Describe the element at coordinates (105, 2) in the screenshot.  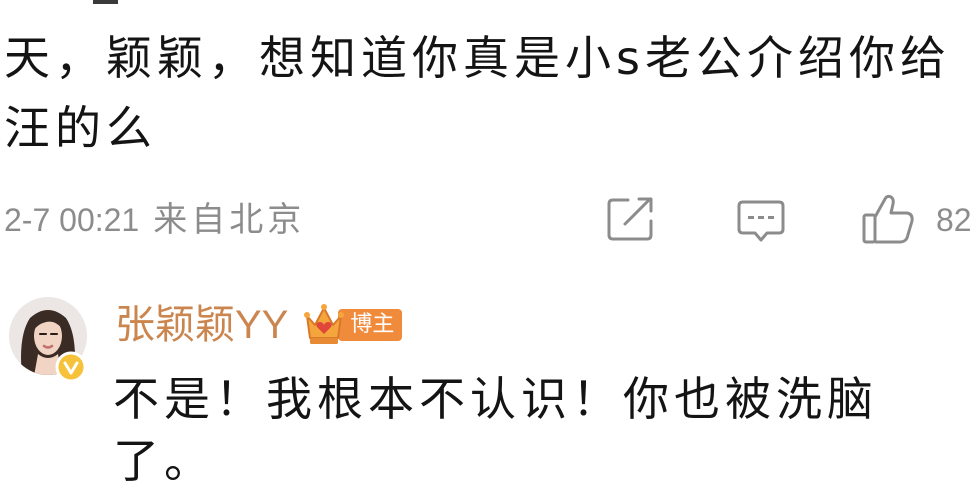
I see `cropped-top-element` at that location.